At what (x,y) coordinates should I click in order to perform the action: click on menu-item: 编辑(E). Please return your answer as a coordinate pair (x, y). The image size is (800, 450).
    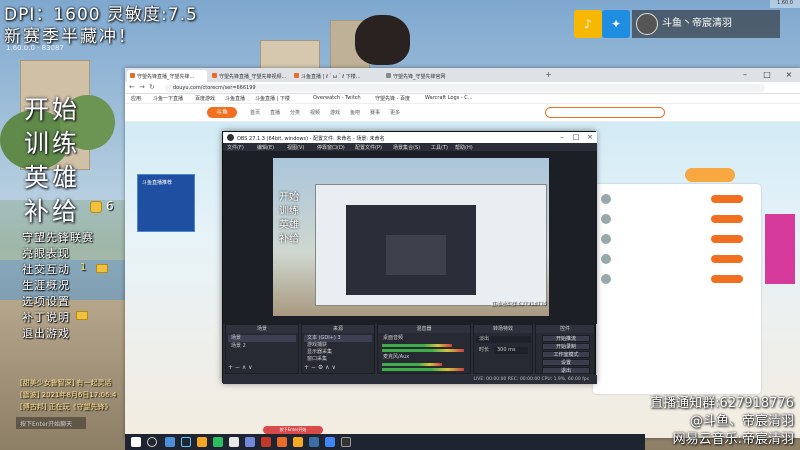
    Looking at the image, I should click on (265, 147).